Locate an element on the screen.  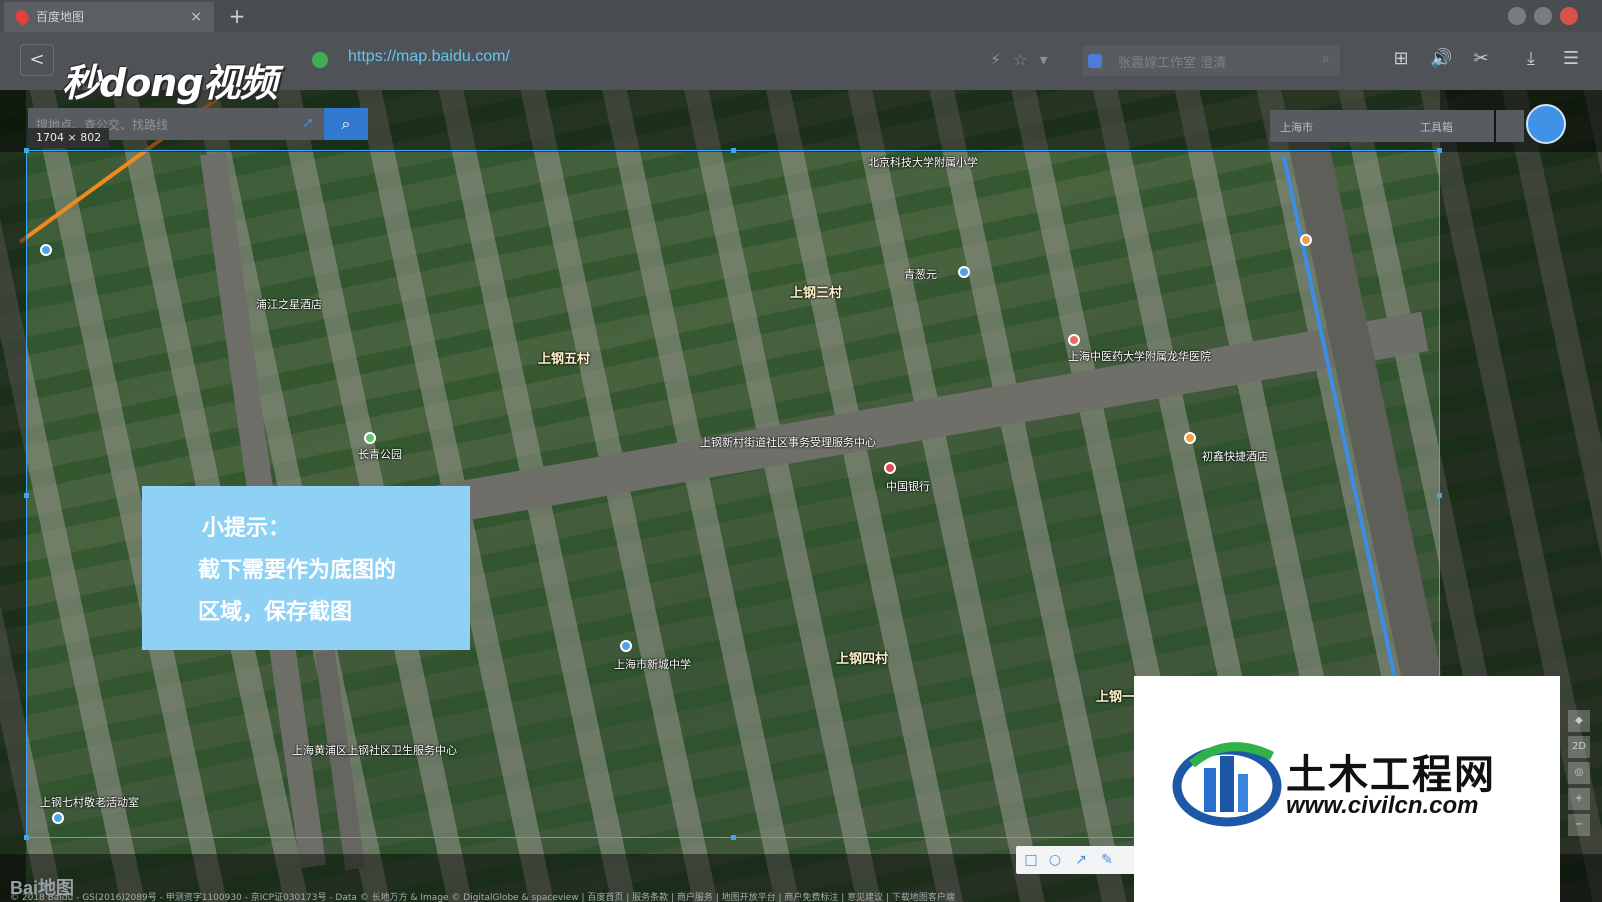
new-tab-button: + is located at coordinates (237, 16).